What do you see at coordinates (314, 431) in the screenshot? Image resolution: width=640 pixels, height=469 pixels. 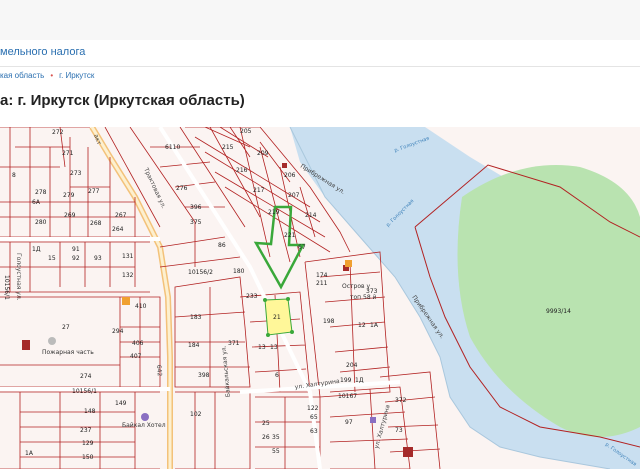 I see `svg-text: 63` at bounding box center [314, 431].